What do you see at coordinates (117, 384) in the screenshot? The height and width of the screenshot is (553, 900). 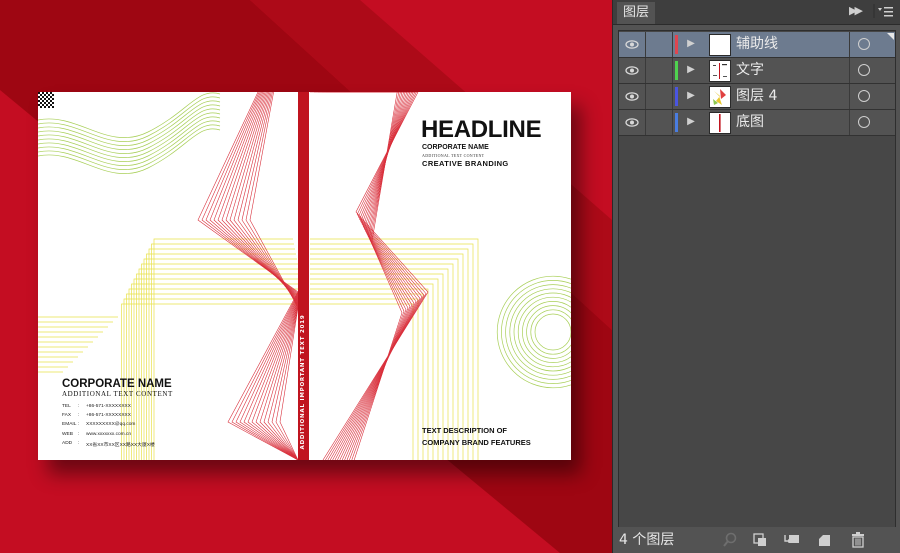 I see `corporate-name: CORPORATE NAME` at bounding box center [117, 384].